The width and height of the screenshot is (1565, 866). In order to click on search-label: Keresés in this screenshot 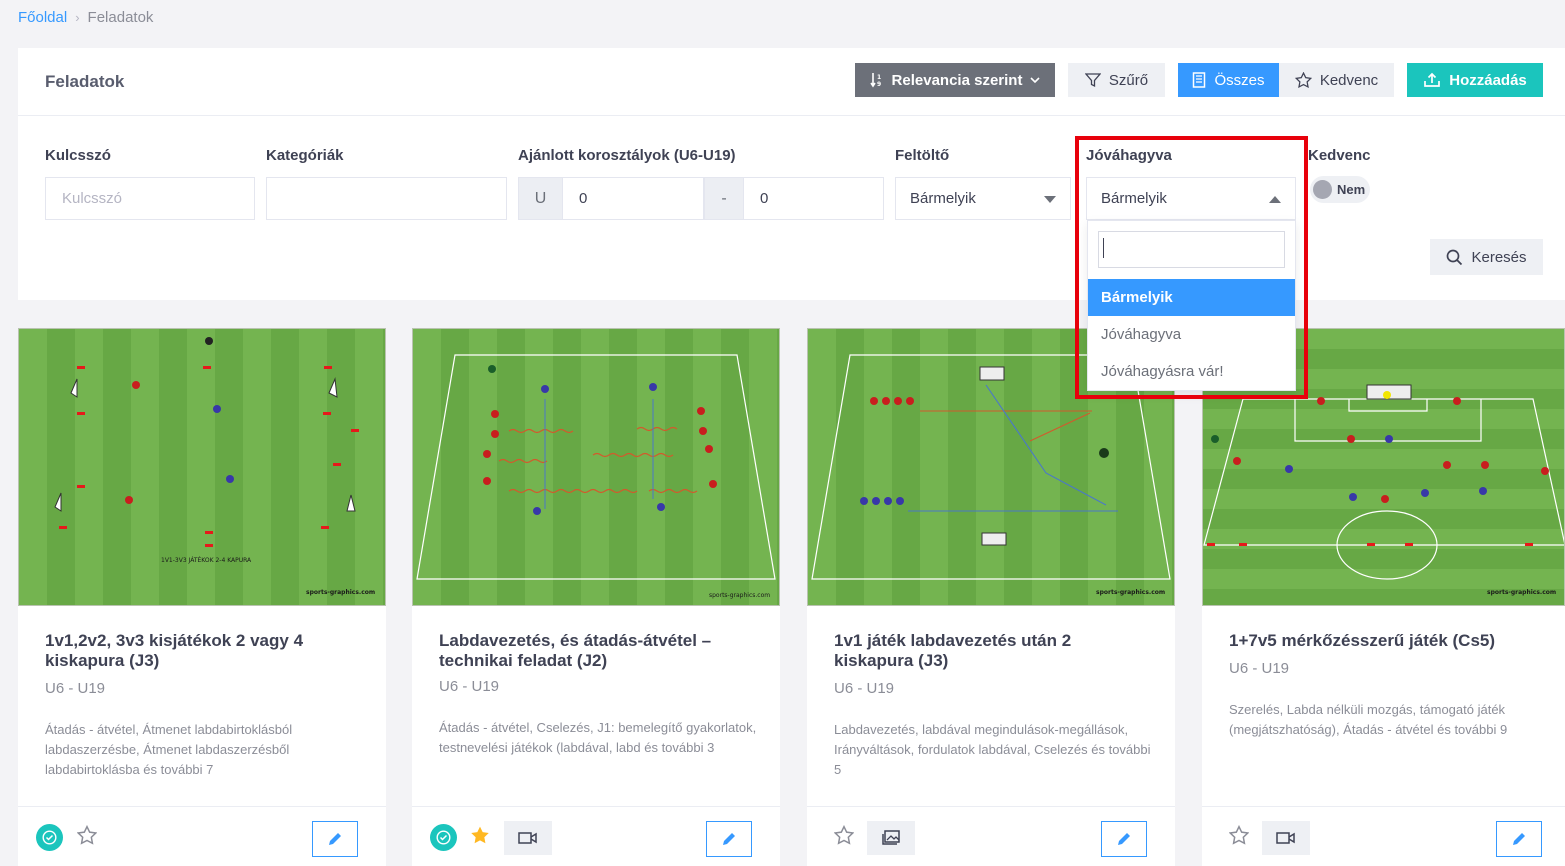, I will do `click(1499, 257)`.